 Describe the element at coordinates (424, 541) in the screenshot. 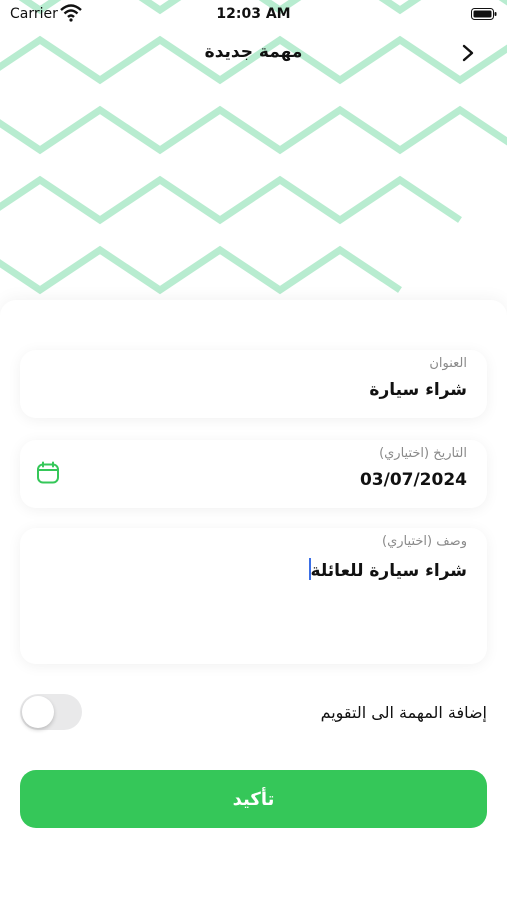

I see `description-field-label: وصف (اختياري)` at that location.